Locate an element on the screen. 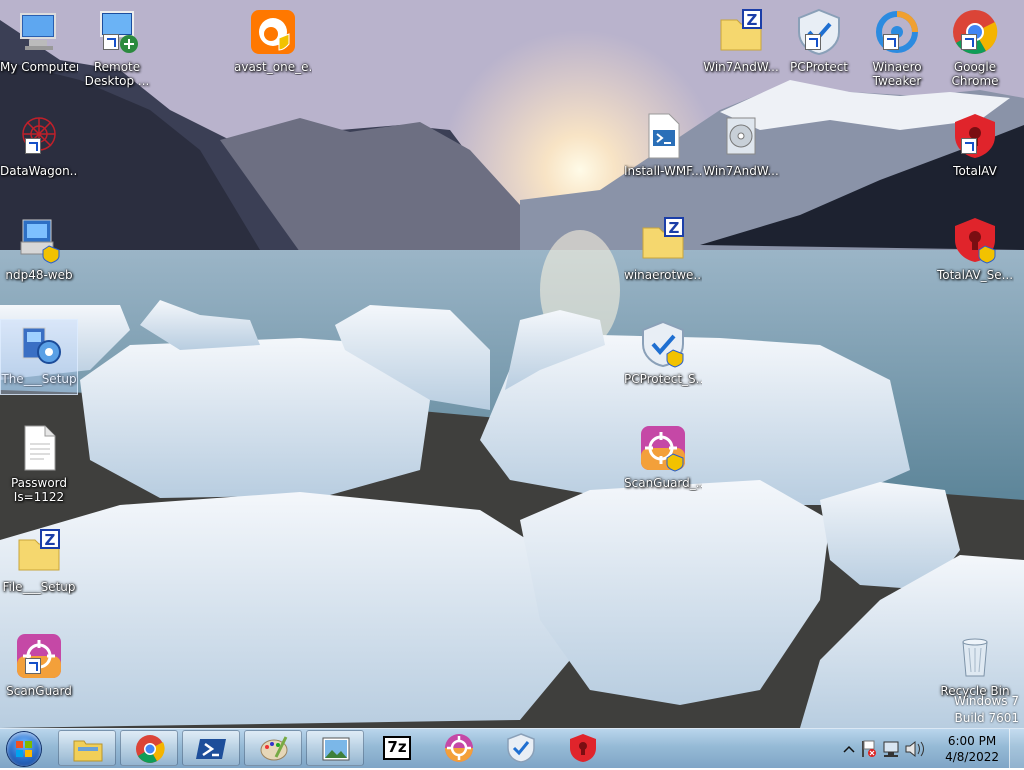  taskbar: 7z 6:00 PM 4/8/2022 is located at coordinates (512, 748).